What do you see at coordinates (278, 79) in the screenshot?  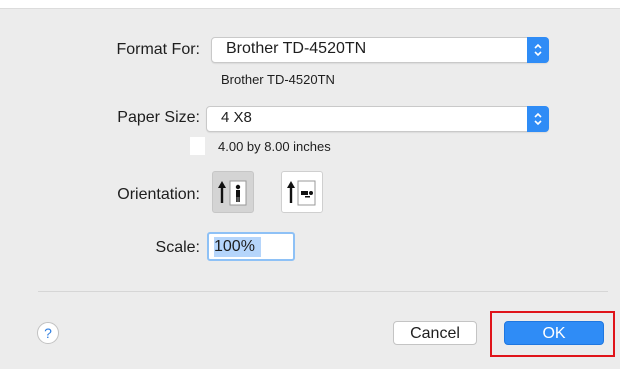 I see `format-for-subtitle: Brother TD-4520TN` at bounding box center [278, 79].